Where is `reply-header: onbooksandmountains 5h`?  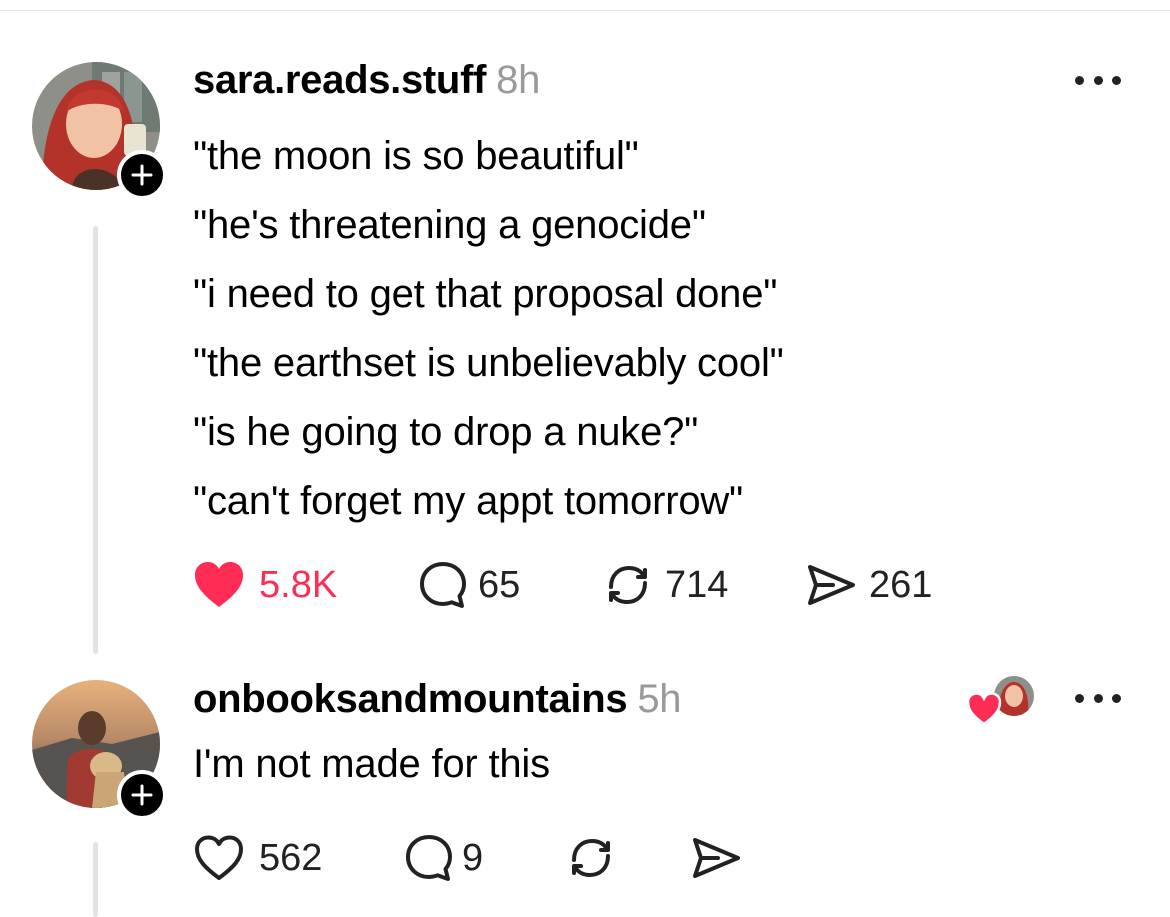
reply-header: onbooksandmountains 5h is located at coordinates (437, 699).